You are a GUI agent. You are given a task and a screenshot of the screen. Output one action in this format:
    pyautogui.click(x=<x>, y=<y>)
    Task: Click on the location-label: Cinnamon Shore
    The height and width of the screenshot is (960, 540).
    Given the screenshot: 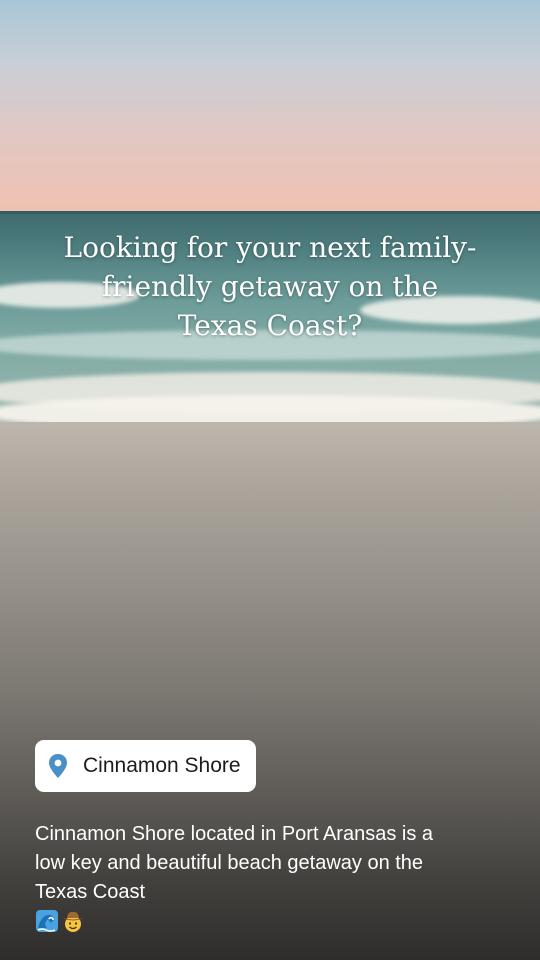 What is the action you would take?
    pyautogui.click(x=162, y=765)
    